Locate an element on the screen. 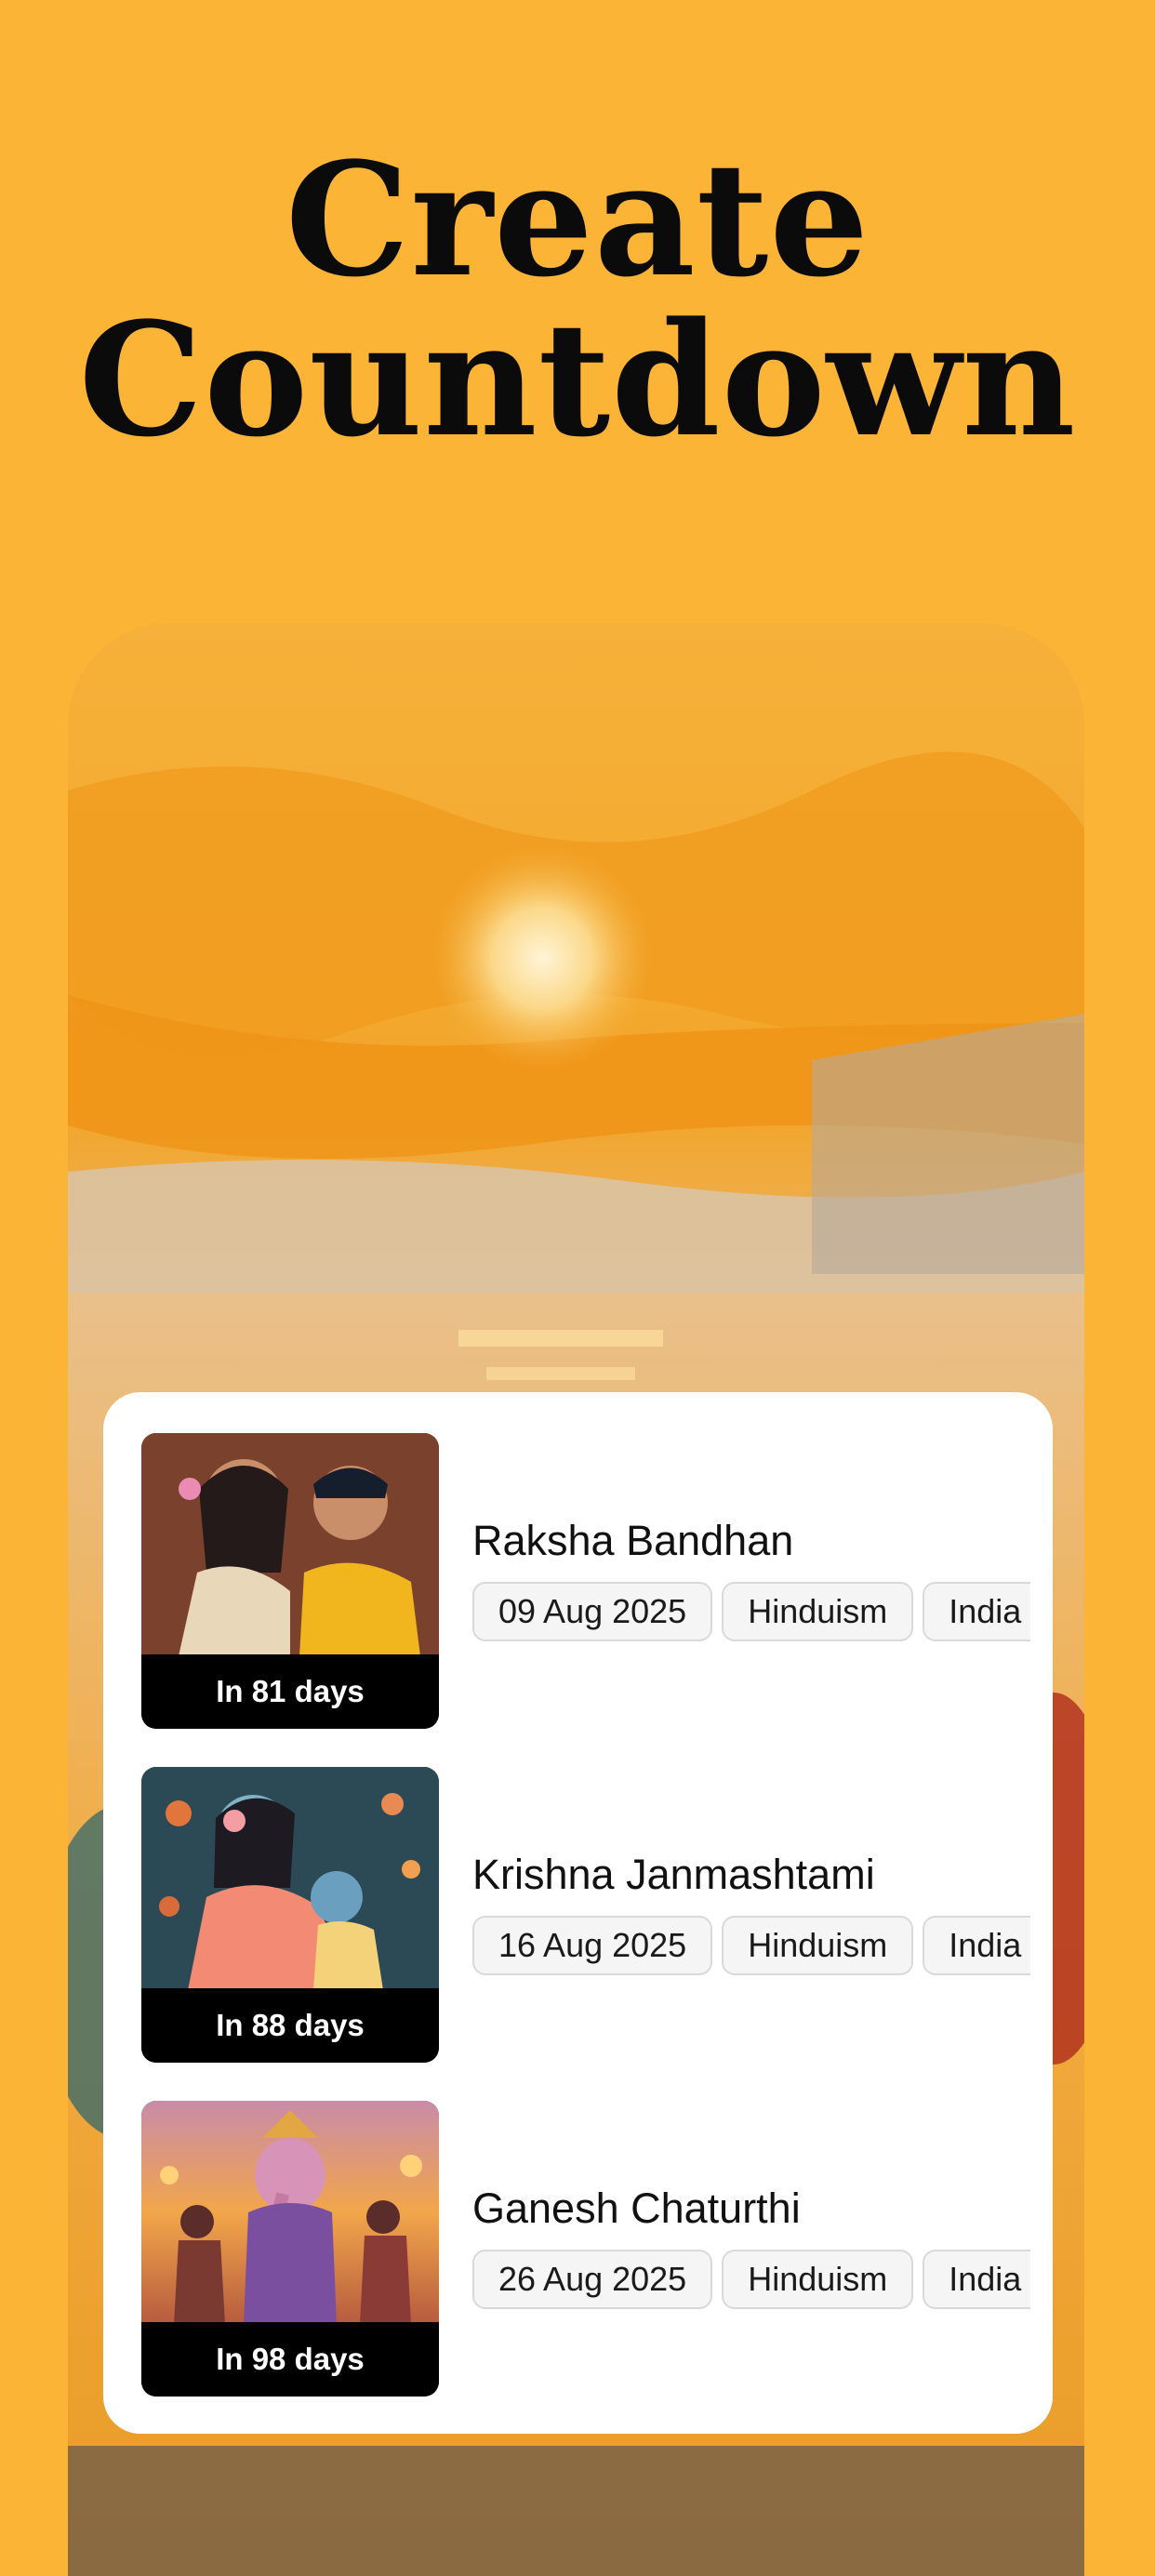 Image resolution: width=1155 pixels, height=2576 pixels. event-title: Ganesh Chaturthi is located at coordinates (636, 2208).